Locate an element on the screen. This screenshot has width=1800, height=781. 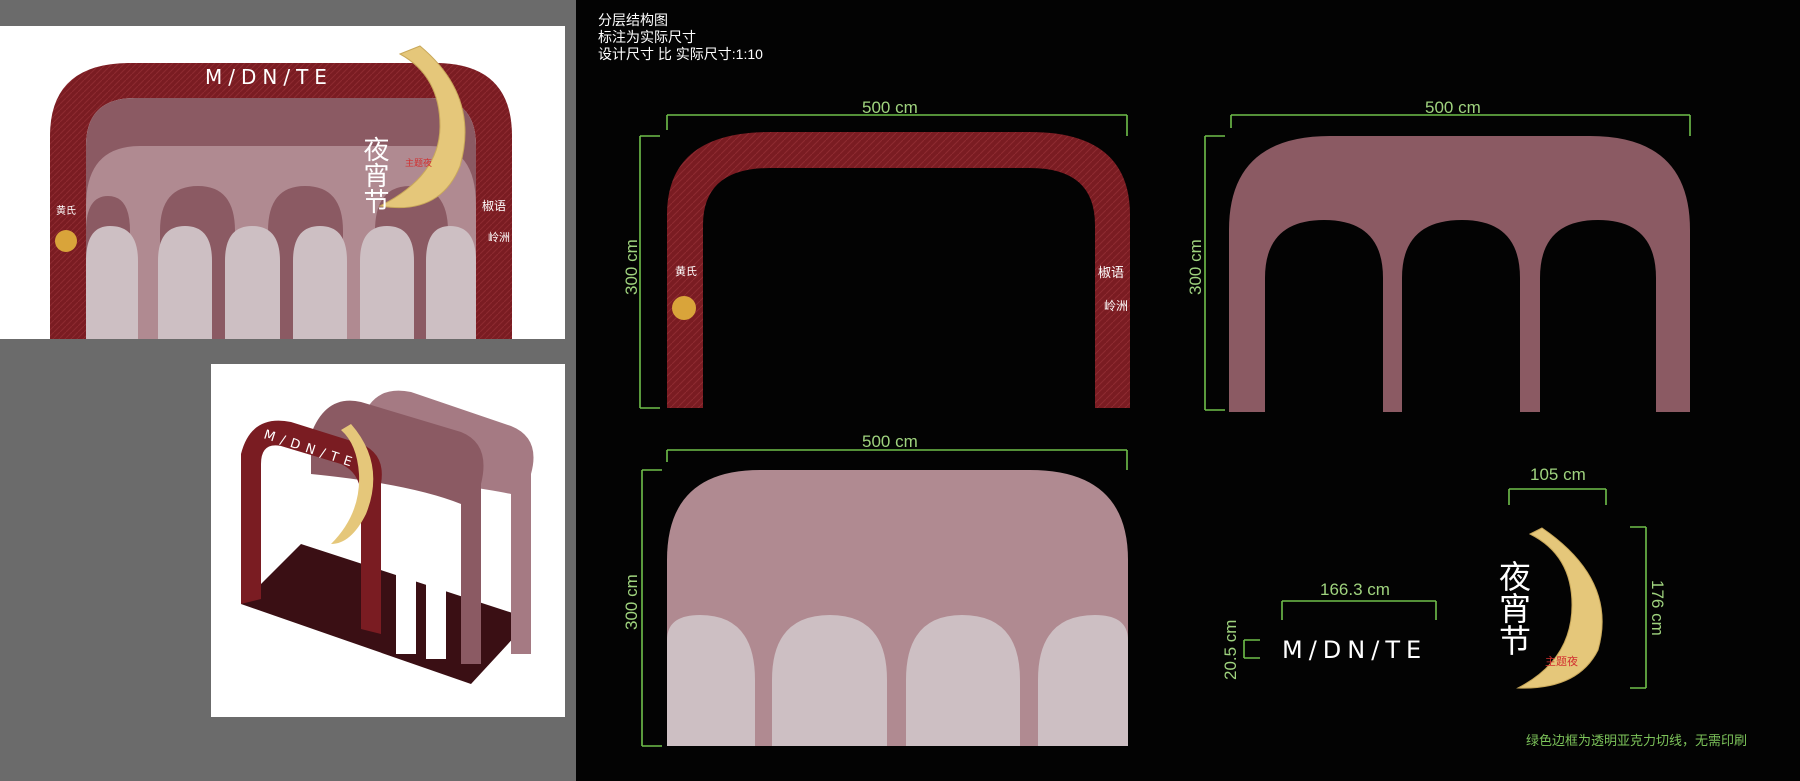
moon-width-label: 105 cm is located at coordinates (1558, 474).